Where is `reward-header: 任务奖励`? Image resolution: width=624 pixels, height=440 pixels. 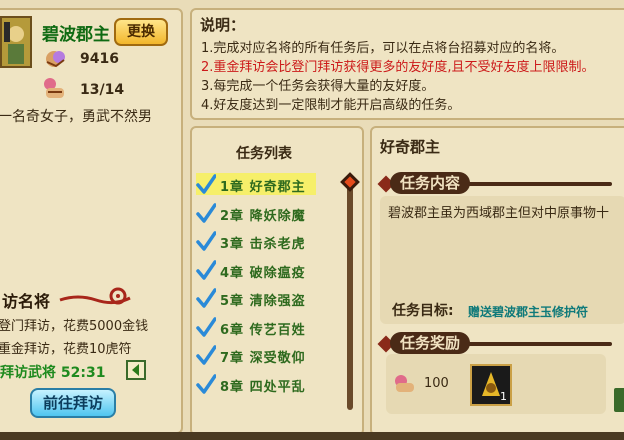 reward-header: 任务奖励 is located at coordinates (494, 344).